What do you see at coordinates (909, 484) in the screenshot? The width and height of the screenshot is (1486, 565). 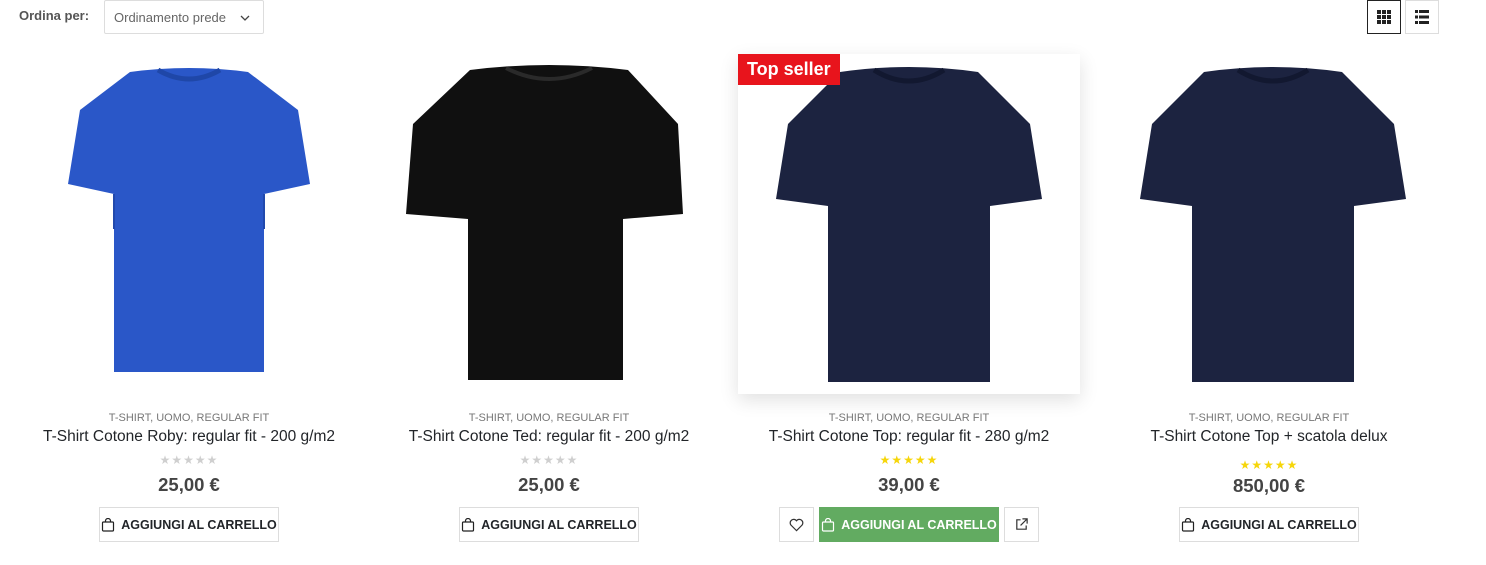 I see `product-price: 39,00 €` at bounding box center [909, 484].